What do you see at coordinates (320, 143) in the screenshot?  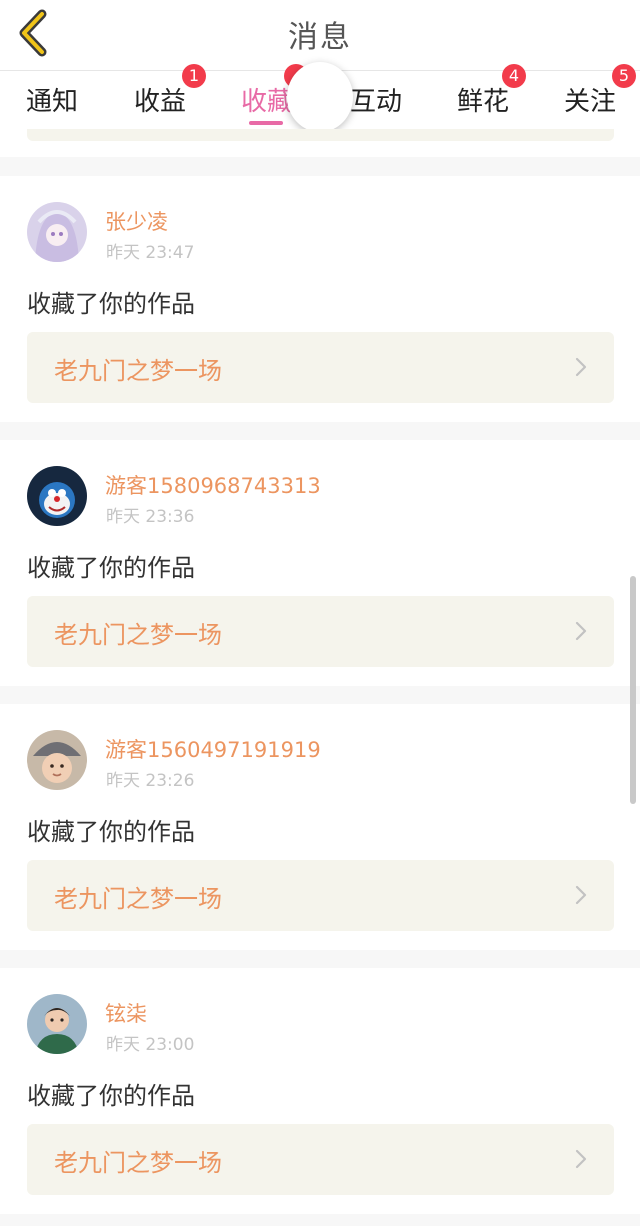 I see `previous-message-card` at bounding box center [320, 143].